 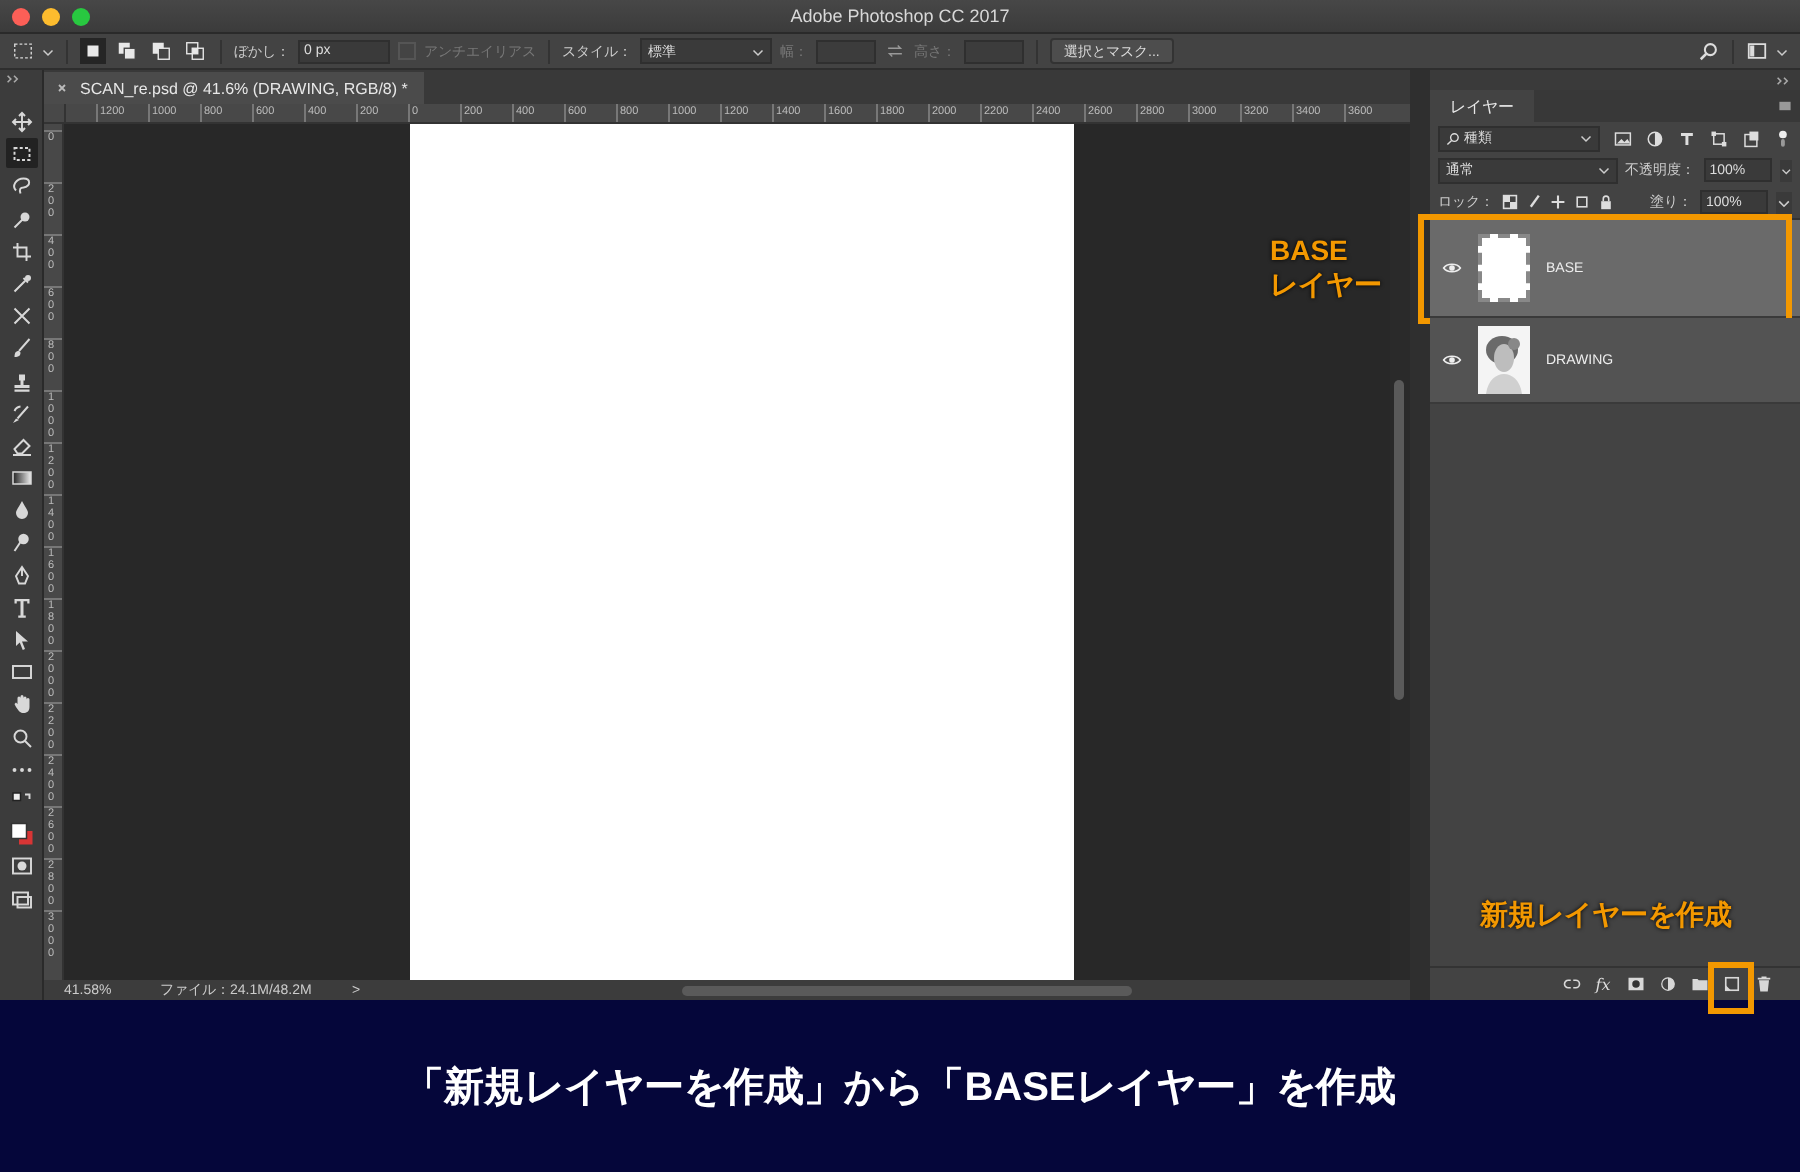 I want to click on window-title: Adobe Photoshop CC 2017, so click(x=900, y=16).